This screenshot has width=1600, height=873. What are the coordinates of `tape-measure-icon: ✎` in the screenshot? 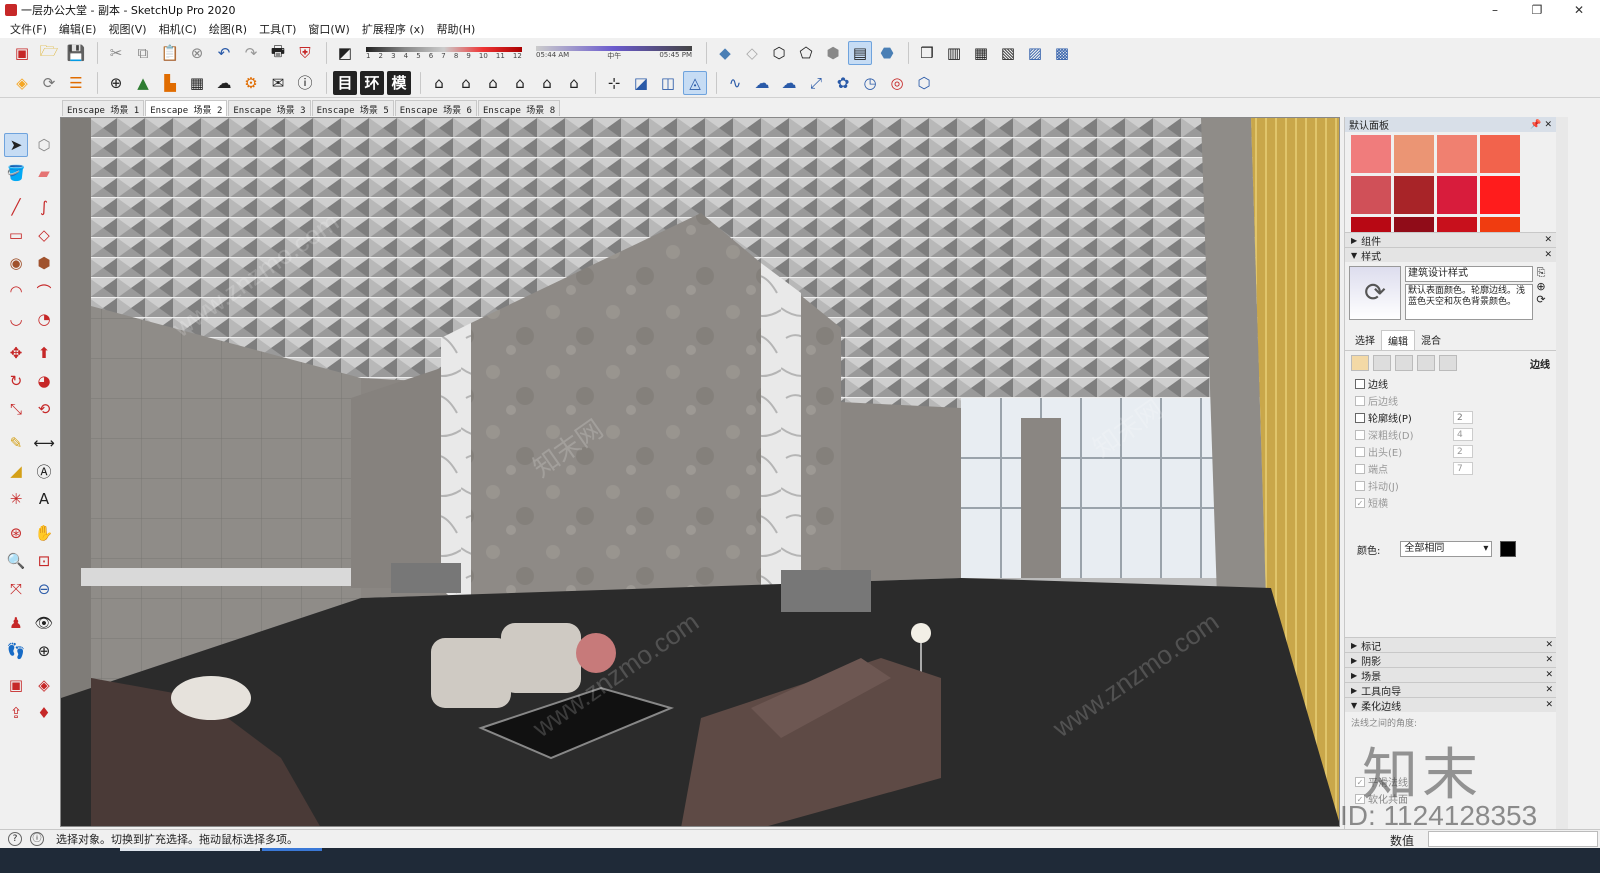 It's located at (16, 443).